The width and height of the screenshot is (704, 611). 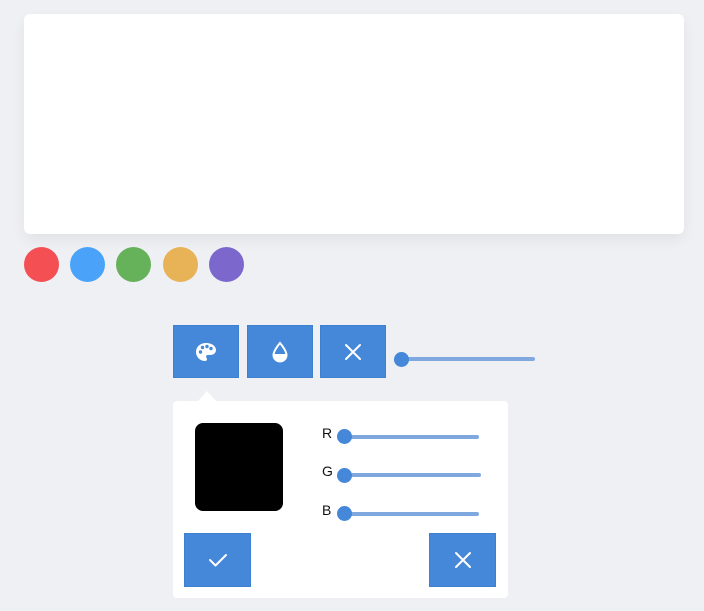 What do you see at coordinates (133, 264) in the screenshot?
I see `swatch-green` at bounding box center [133, 264].